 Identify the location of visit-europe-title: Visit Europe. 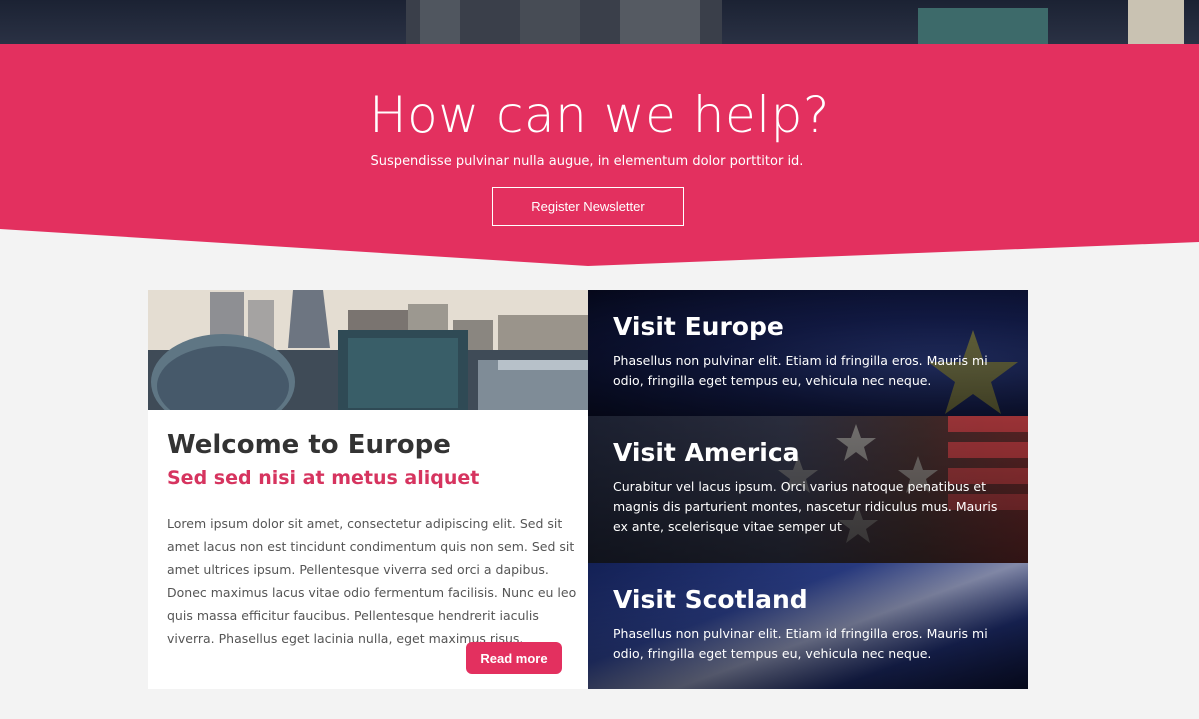
(698, 326).